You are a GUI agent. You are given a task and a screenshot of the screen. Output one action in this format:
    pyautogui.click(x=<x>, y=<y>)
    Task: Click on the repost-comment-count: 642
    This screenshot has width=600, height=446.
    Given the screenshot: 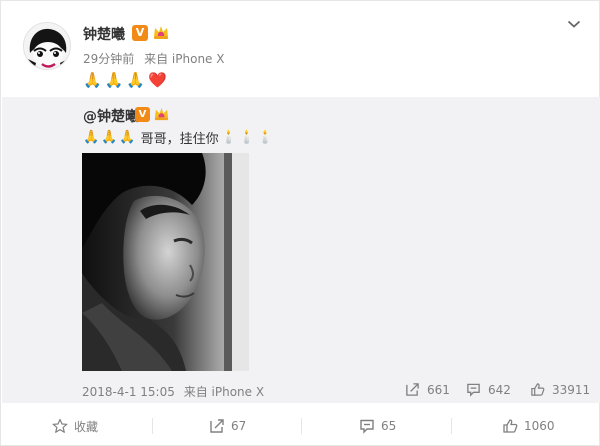 What is the action you would take?
    pyautogui.click(x=499, y=389)
    